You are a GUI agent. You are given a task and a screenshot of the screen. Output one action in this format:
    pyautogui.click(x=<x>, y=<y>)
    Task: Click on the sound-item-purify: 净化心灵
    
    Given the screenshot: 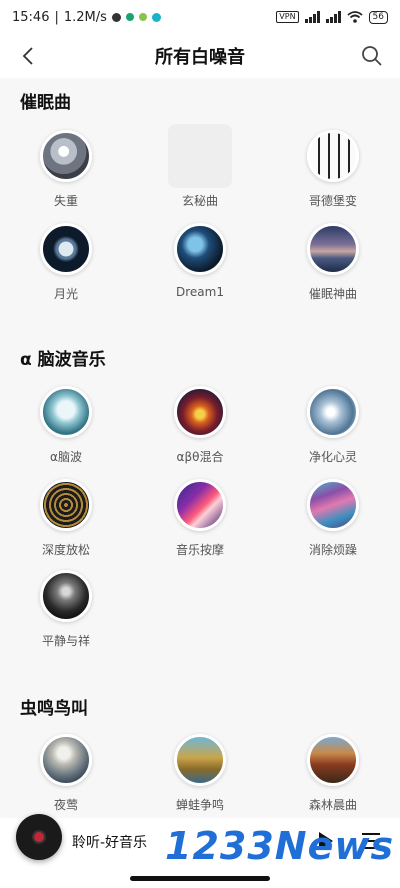 What is the action you would take?
    pyautogui.click(x=333, y=428)
    